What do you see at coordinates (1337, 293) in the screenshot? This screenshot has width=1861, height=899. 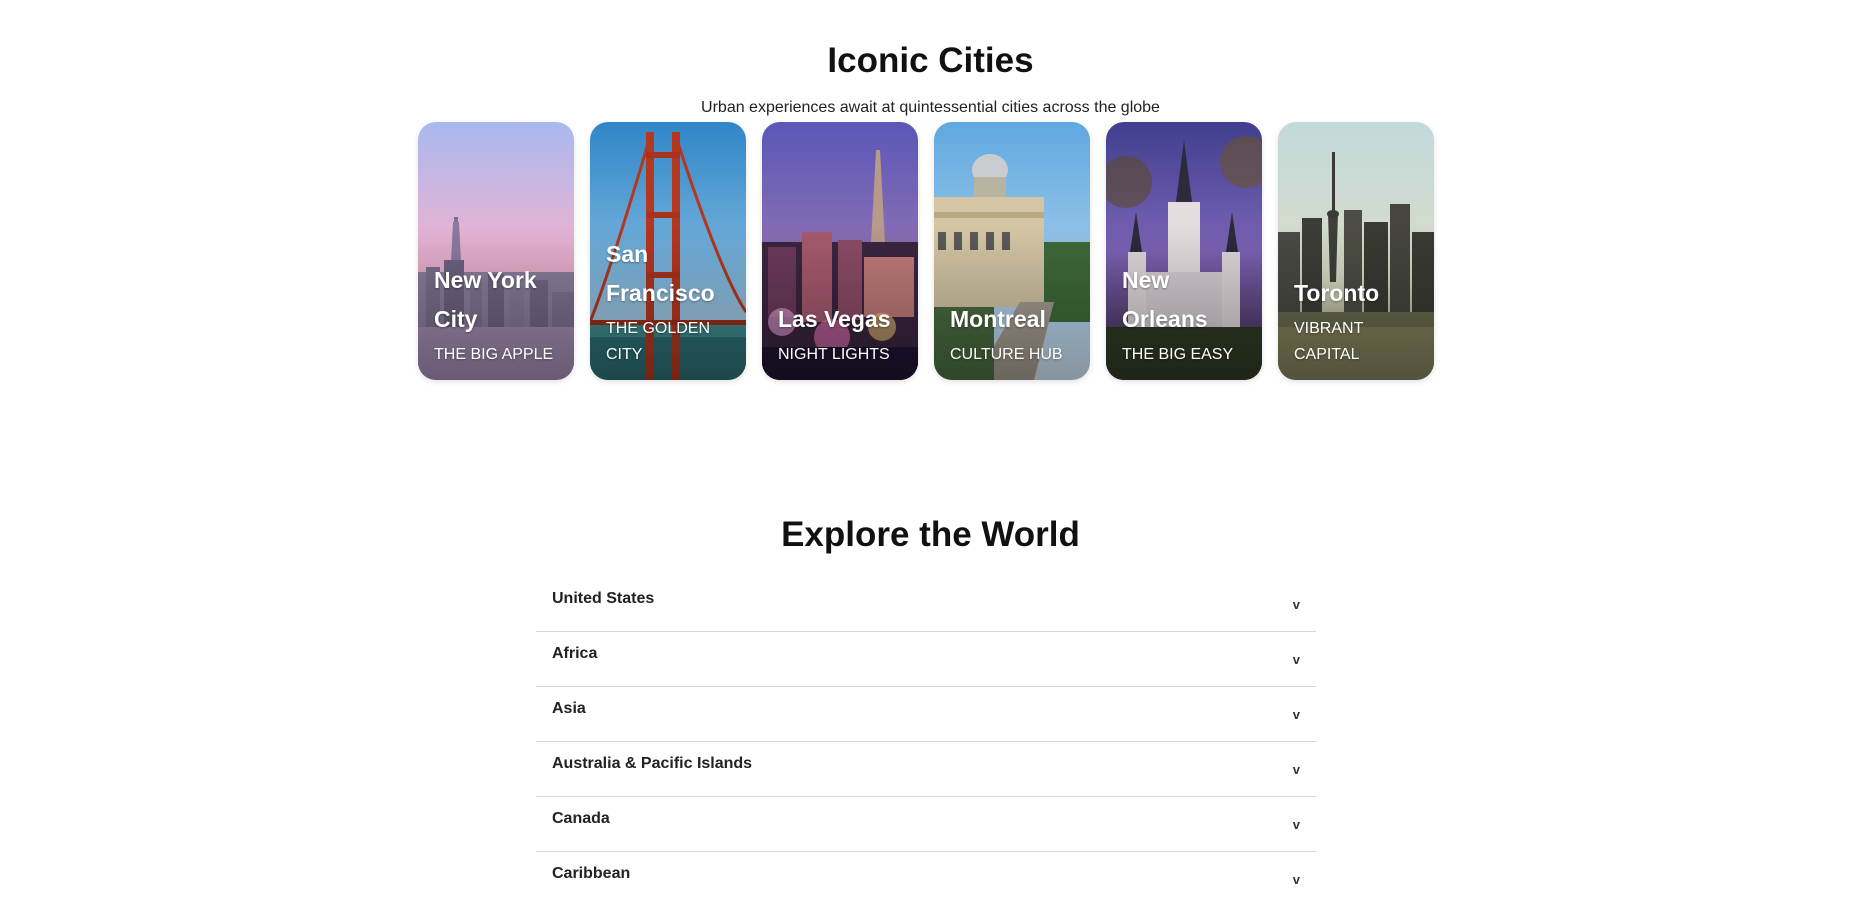 I see `city-name: Toronto` at bounding box center [1337, 293].